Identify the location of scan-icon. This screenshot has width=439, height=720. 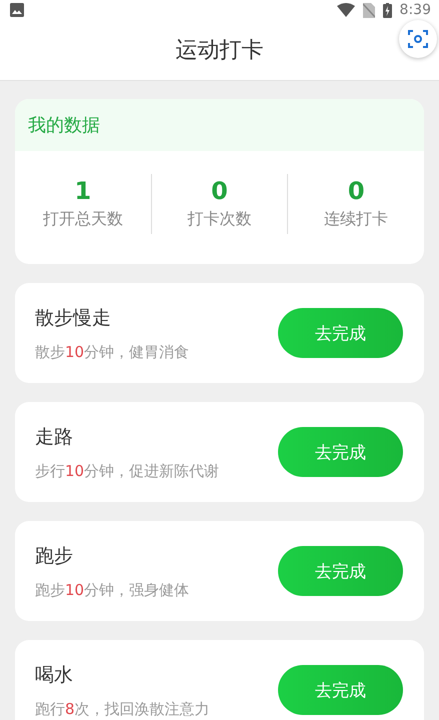
(418, 39).